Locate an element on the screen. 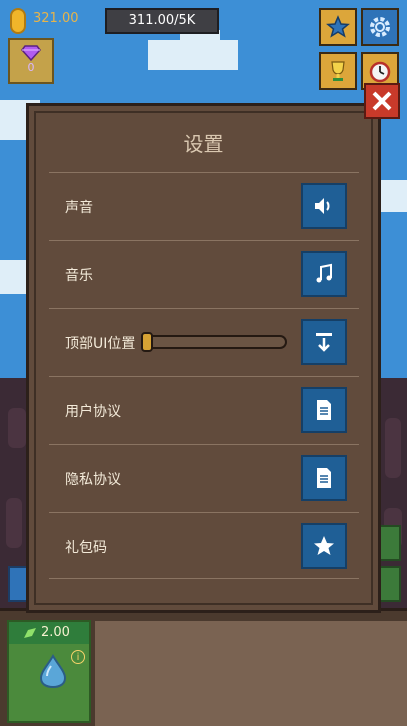  gift-code-button is located at coordinates (324, 546).